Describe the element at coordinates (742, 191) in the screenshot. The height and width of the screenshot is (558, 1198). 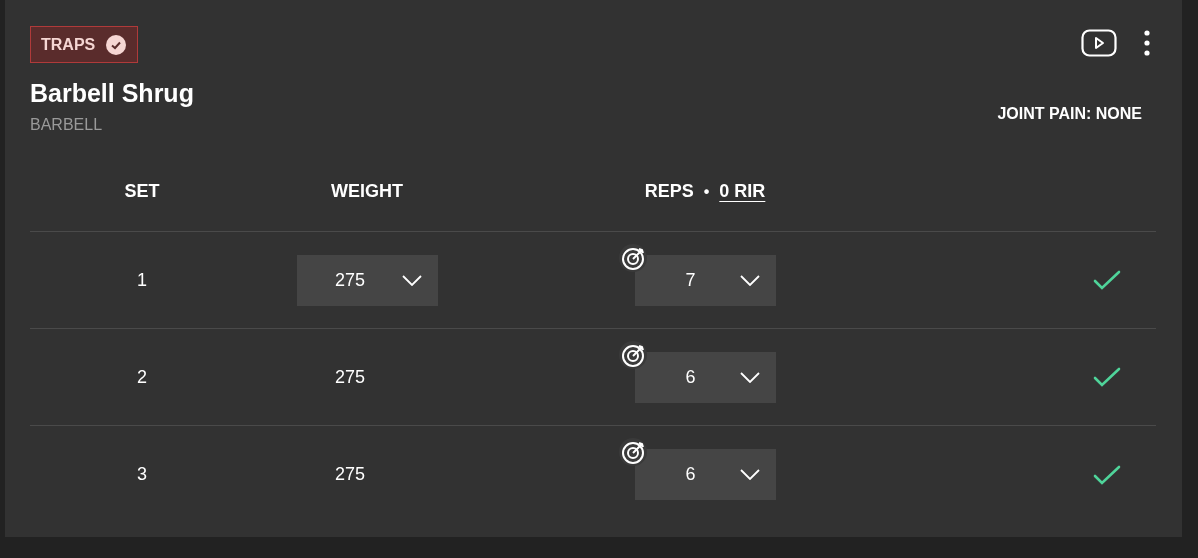
I see `rir-link: 0 RIR` at that location.